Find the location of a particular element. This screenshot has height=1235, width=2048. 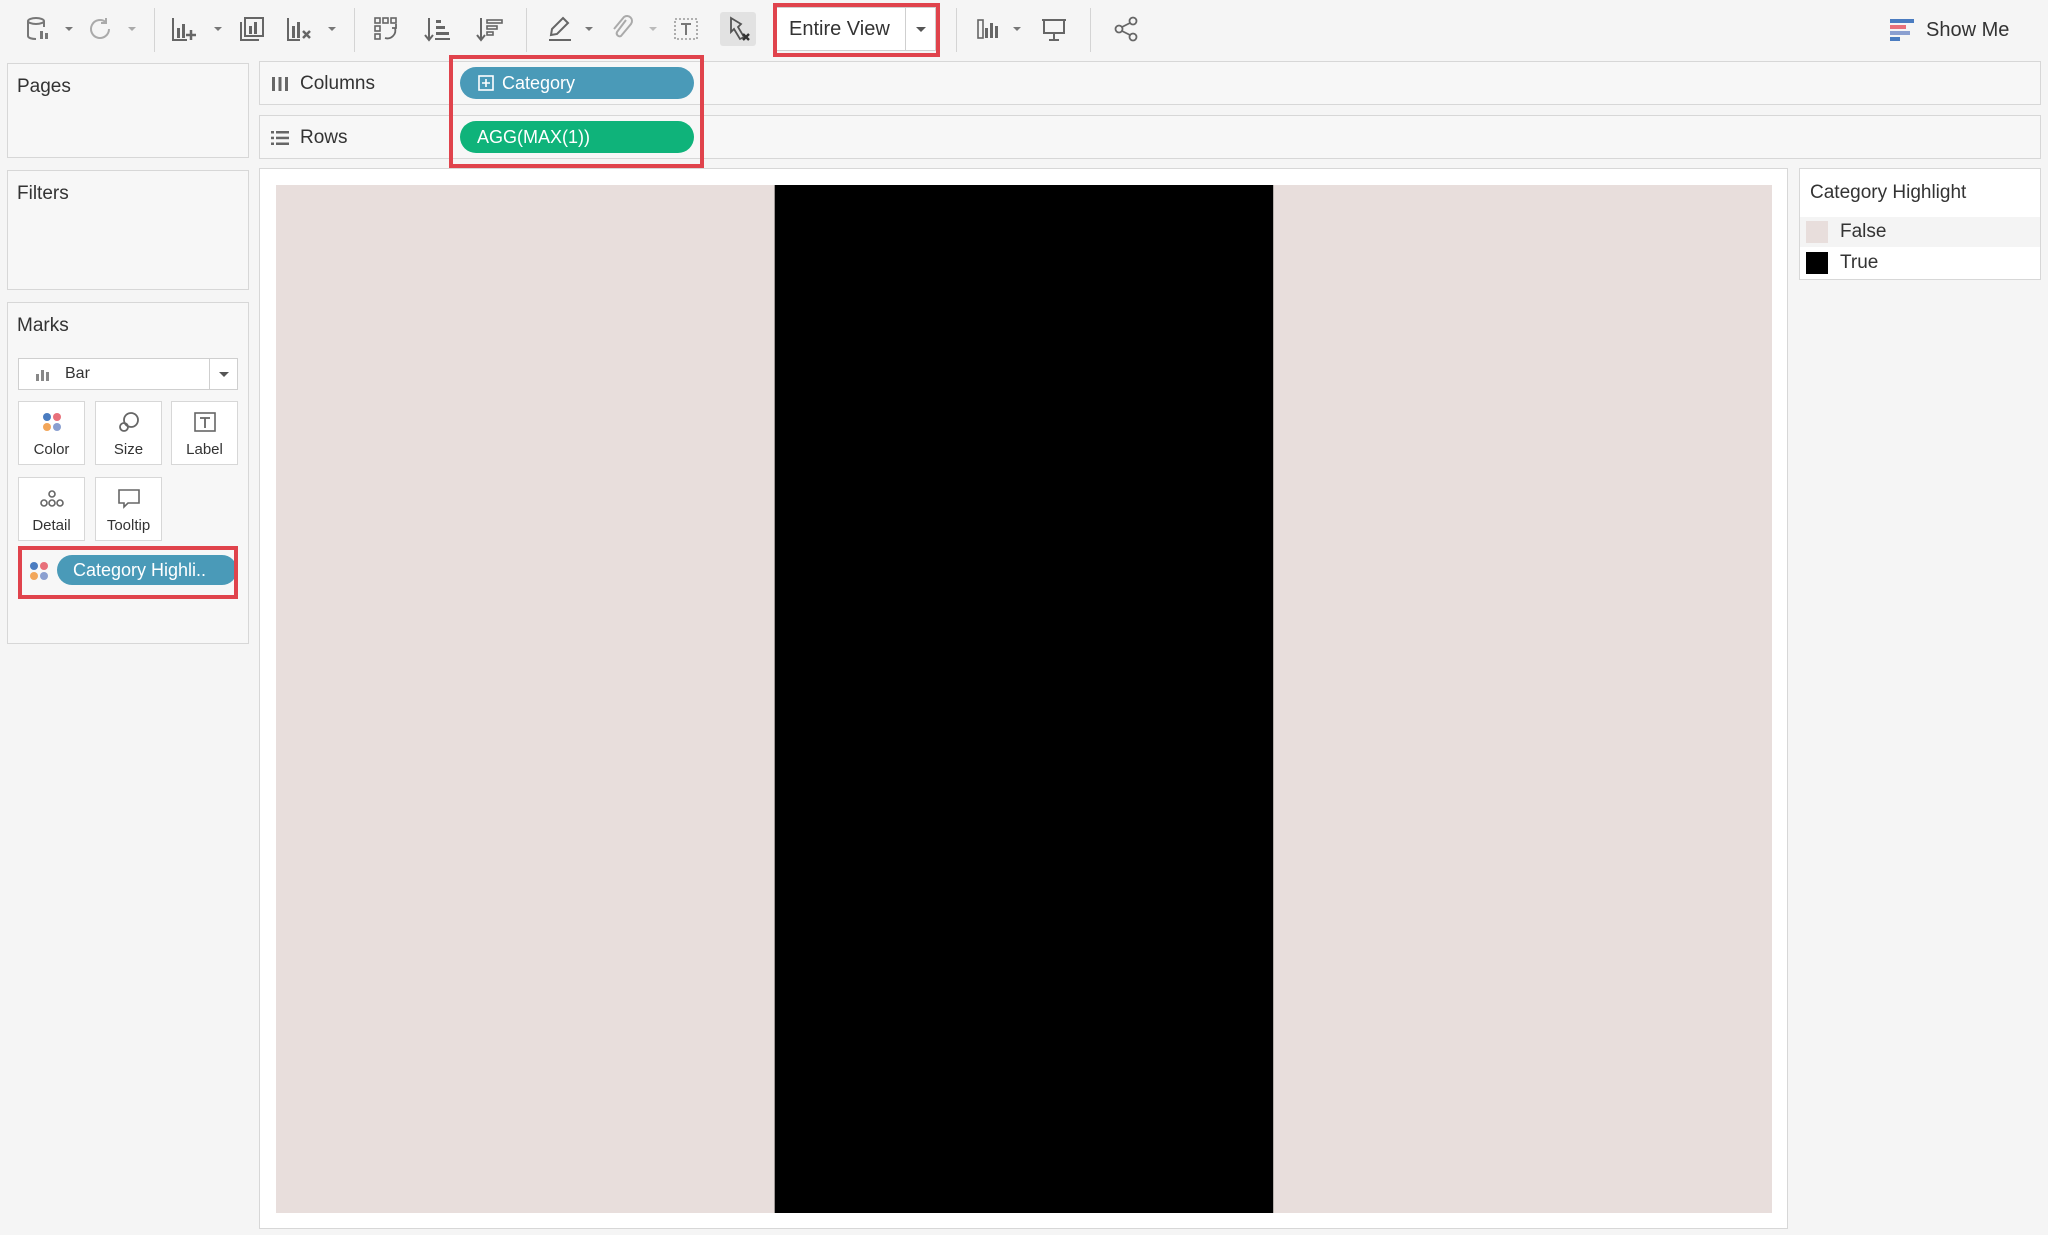

legend-item-label: False is located at coordinates (1863, 231).